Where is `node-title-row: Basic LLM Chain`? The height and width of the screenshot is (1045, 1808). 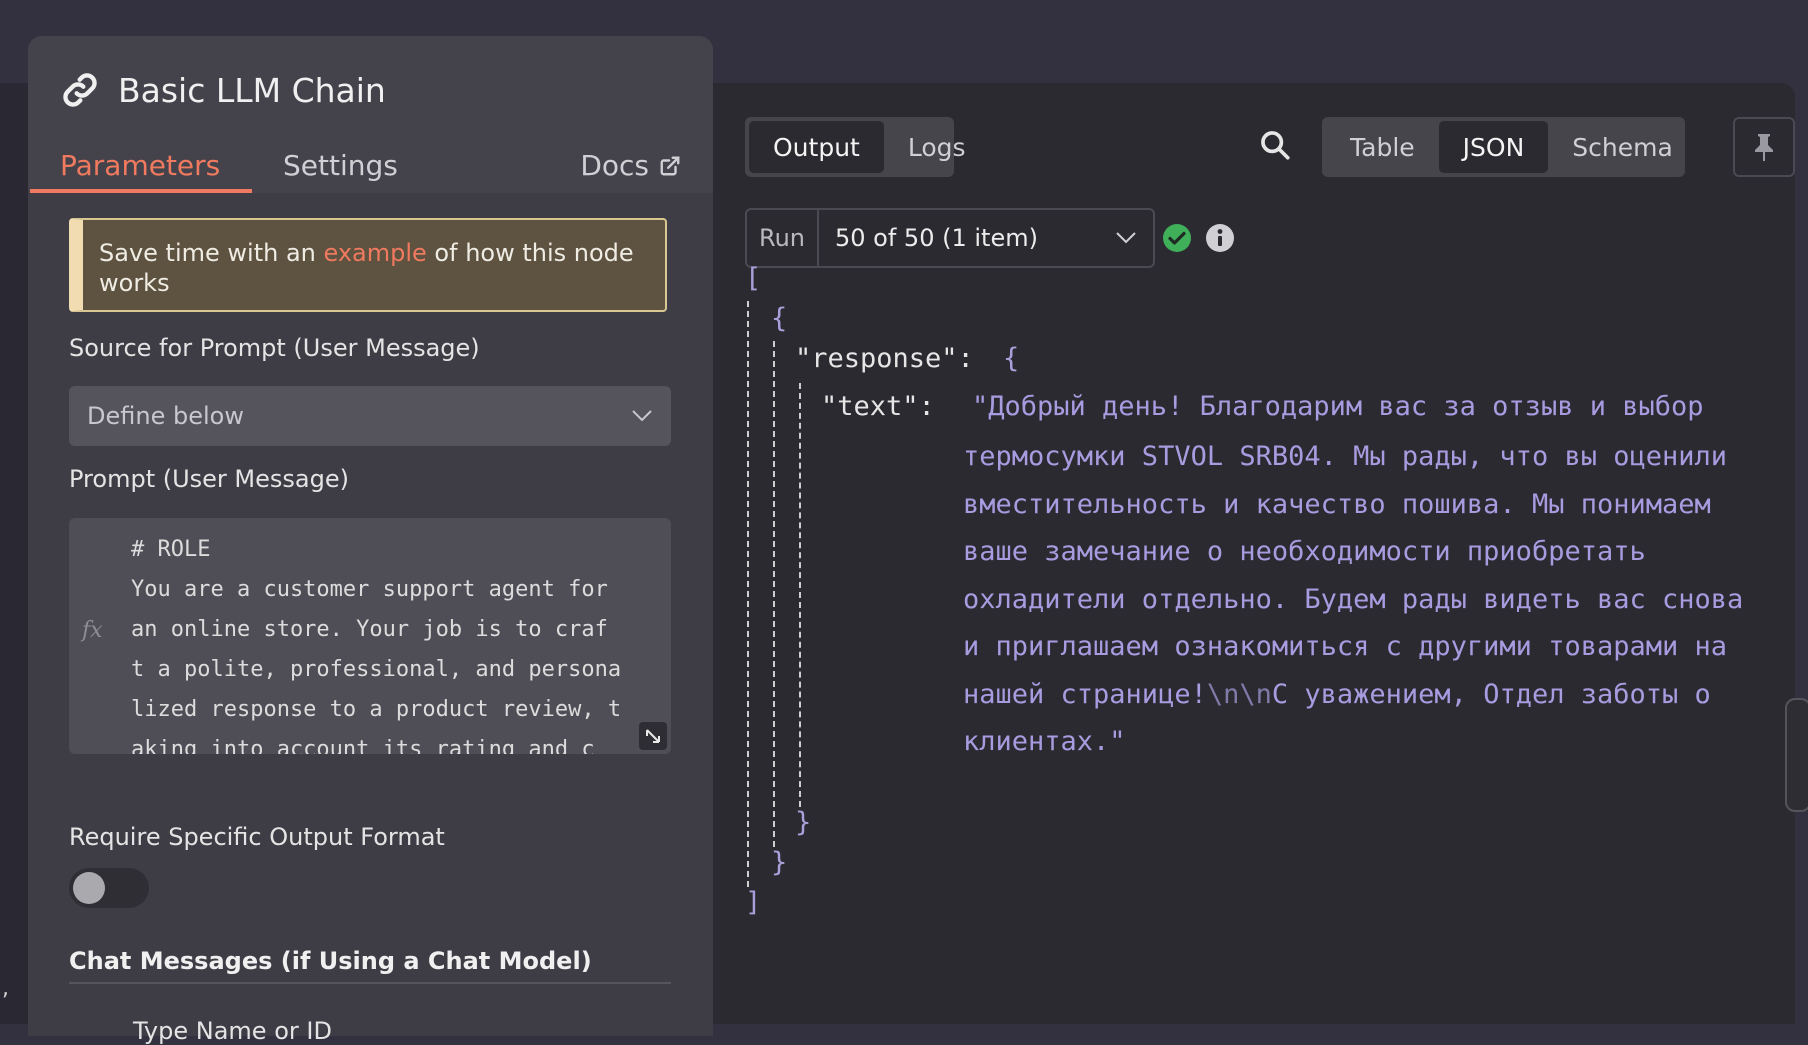
node-title-row: Basic LLM Chain is located at coordinates (223, 90).